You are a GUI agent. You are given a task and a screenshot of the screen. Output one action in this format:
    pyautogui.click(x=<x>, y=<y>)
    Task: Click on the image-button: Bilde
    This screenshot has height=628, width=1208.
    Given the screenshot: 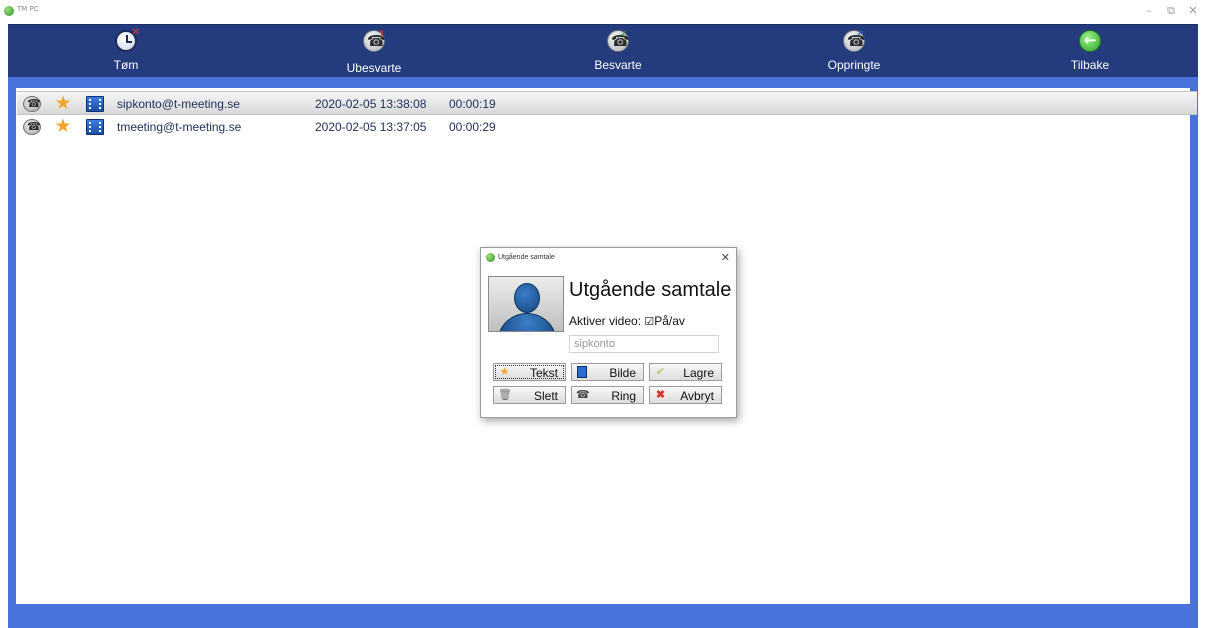 What is the action you would take?
    pyautogui.click(x=607, y=372)
    